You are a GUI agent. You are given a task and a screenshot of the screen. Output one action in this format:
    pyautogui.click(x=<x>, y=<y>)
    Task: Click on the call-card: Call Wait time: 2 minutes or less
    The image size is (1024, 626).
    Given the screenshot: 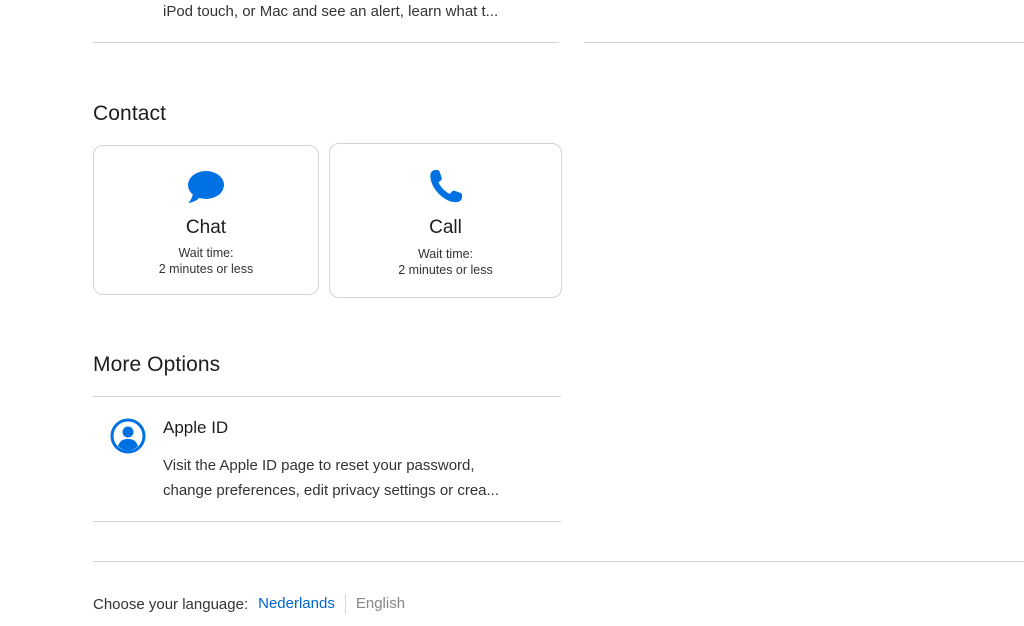 What is the action you would take?
    pyautogui.click(x=445, y=220)
    